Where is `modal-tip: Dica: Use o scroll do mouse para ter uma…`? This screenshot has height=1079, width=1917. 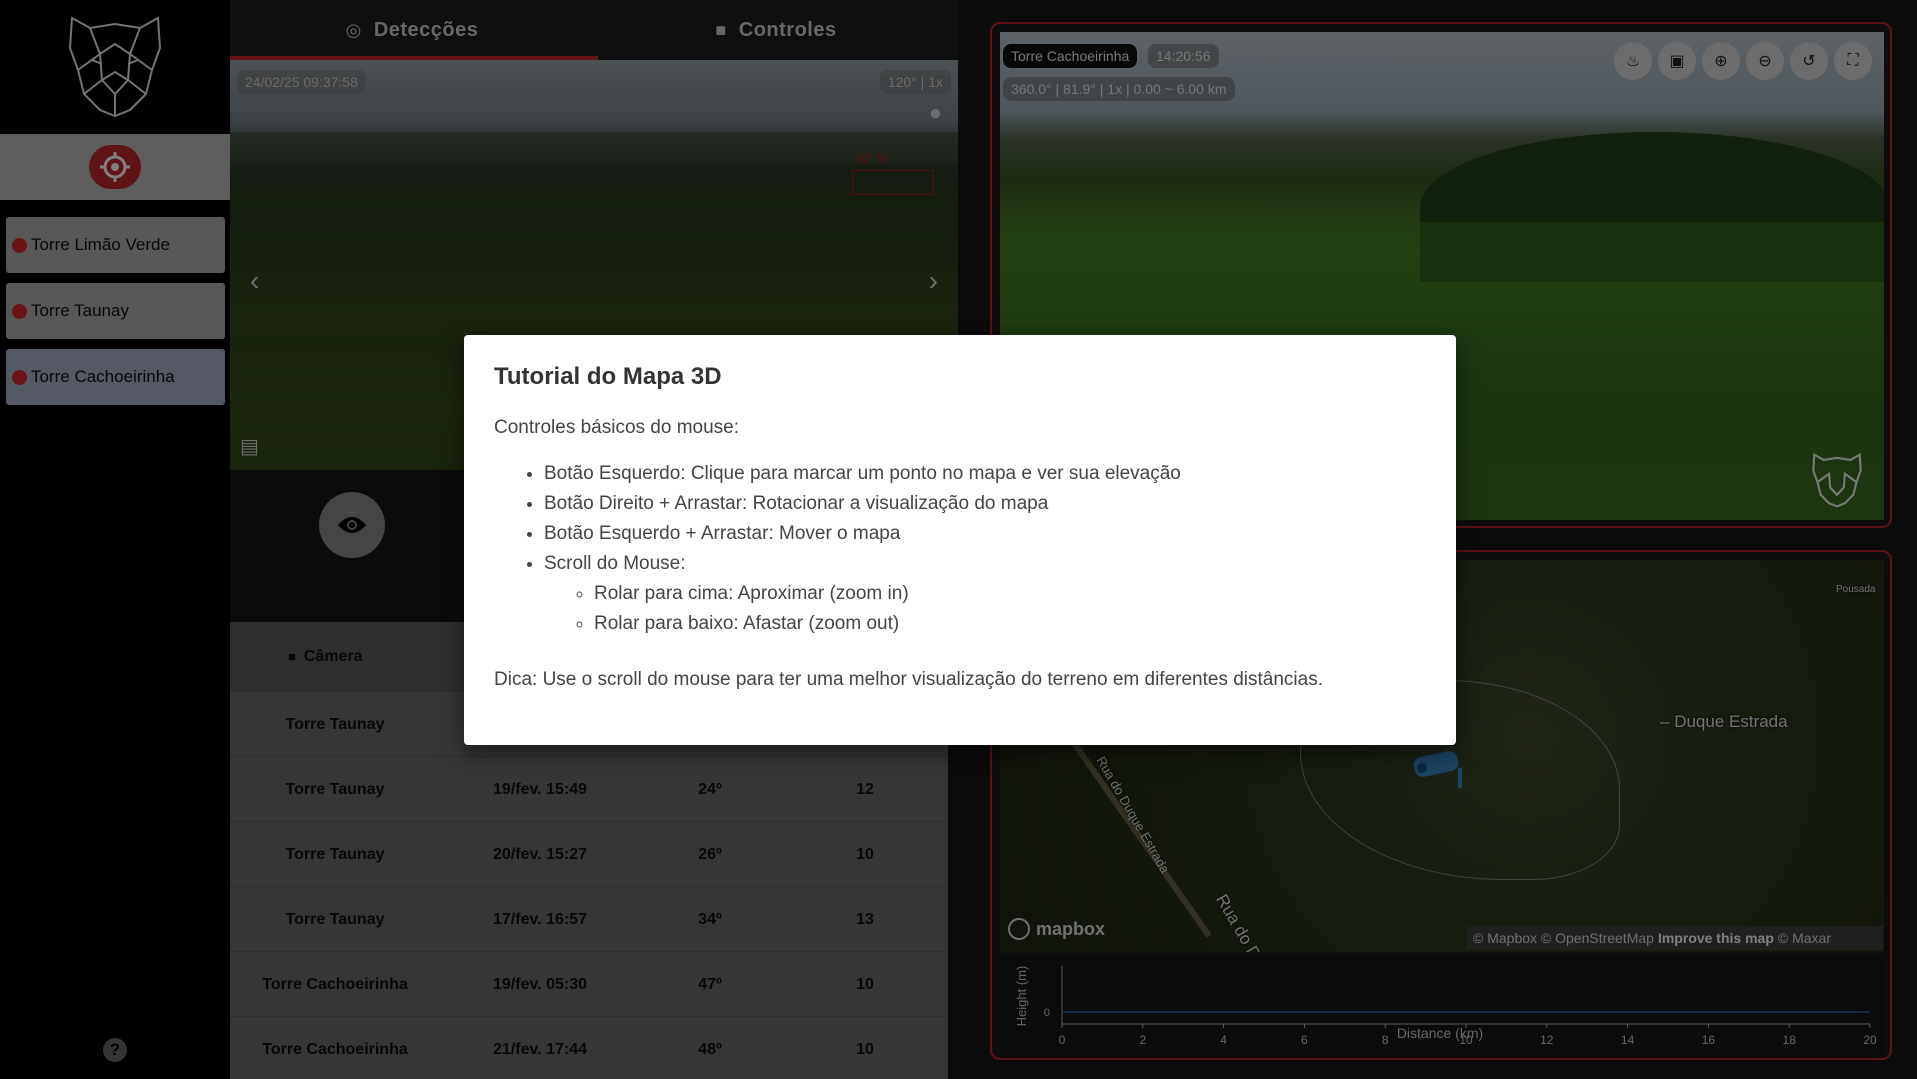 modal-tip: Dica: Use o scroll do mouse para ter uma… is located at coordinates (908, 679).